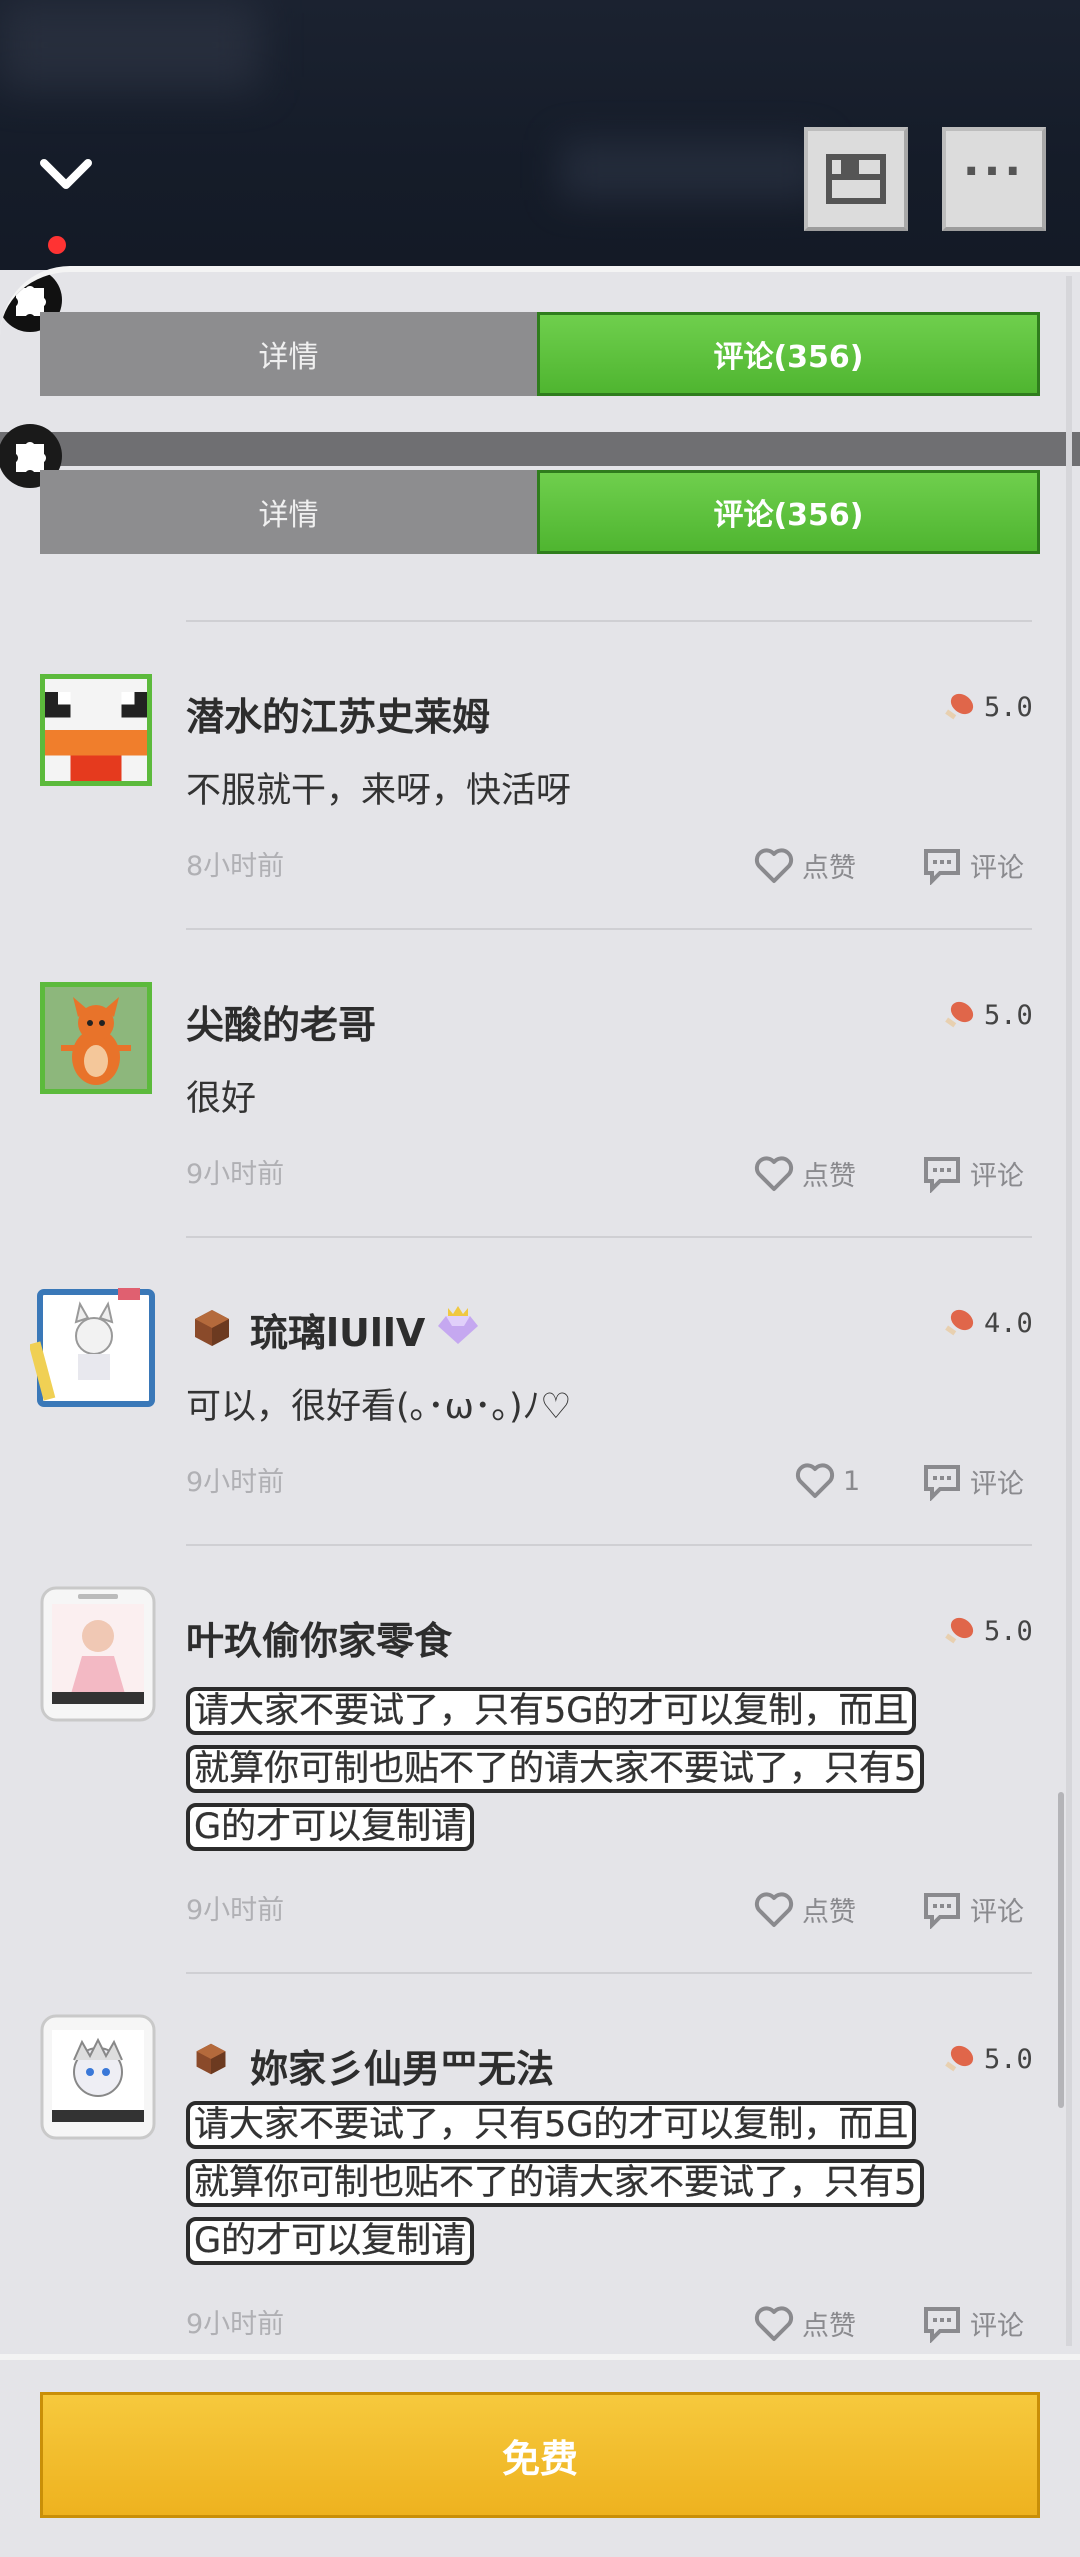 The height and width of the screenshot is (2557, 1080). I want to click on sticky-tab-background, so click(540, 449).